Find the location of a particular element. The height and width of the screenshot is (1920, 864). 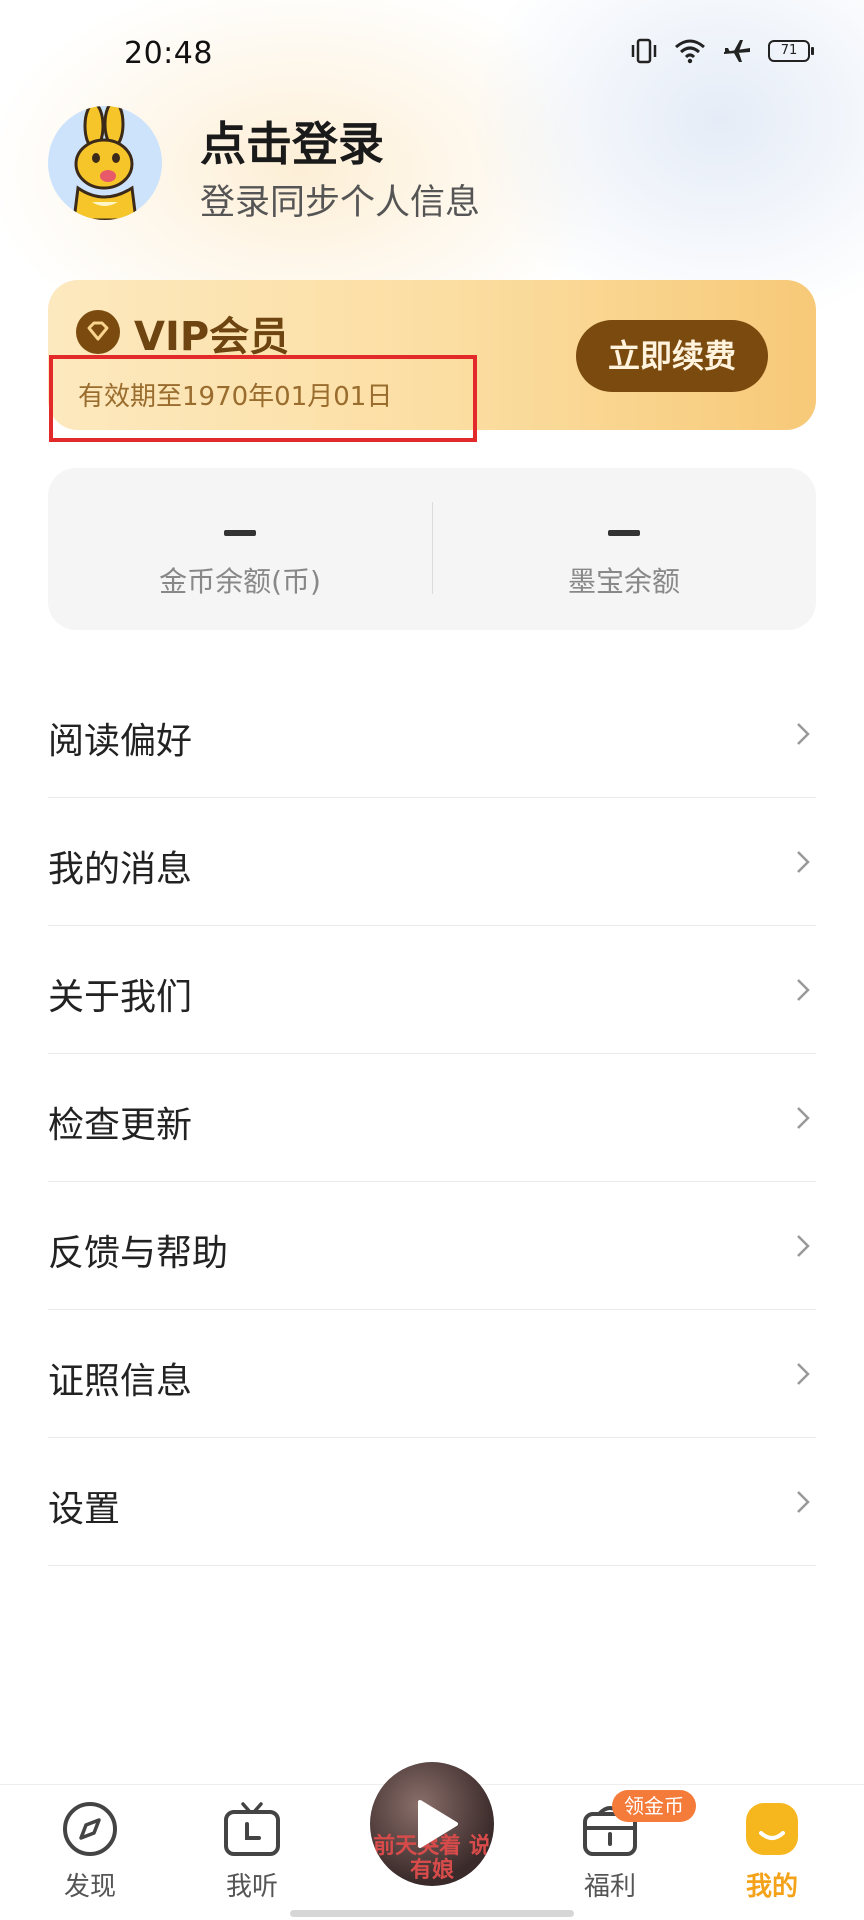

nav-tab-label: 福利 is located at coordinates (609, 1887).